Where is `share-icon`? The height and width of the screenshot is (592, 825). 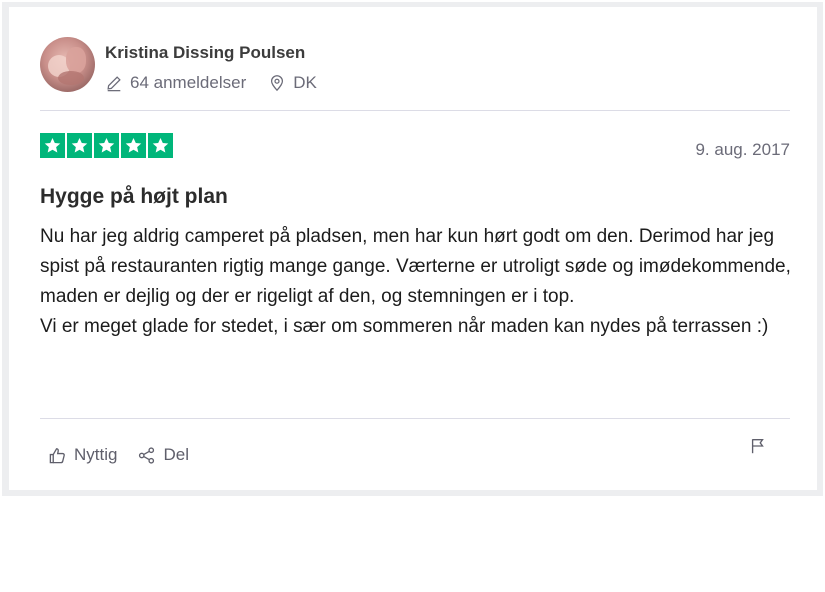 share-icon is located at coordinates (147, 455).